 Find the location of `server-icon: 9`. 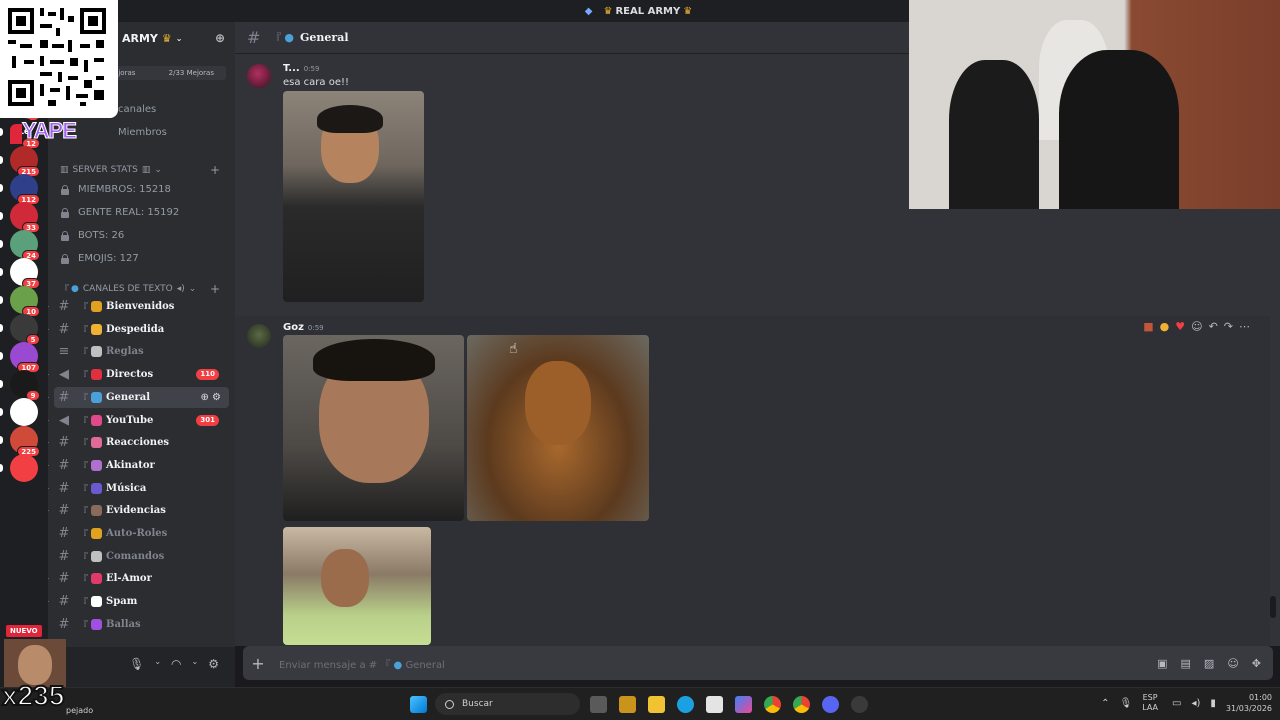

server-icon: 9 is located at coordinates (20, 385).